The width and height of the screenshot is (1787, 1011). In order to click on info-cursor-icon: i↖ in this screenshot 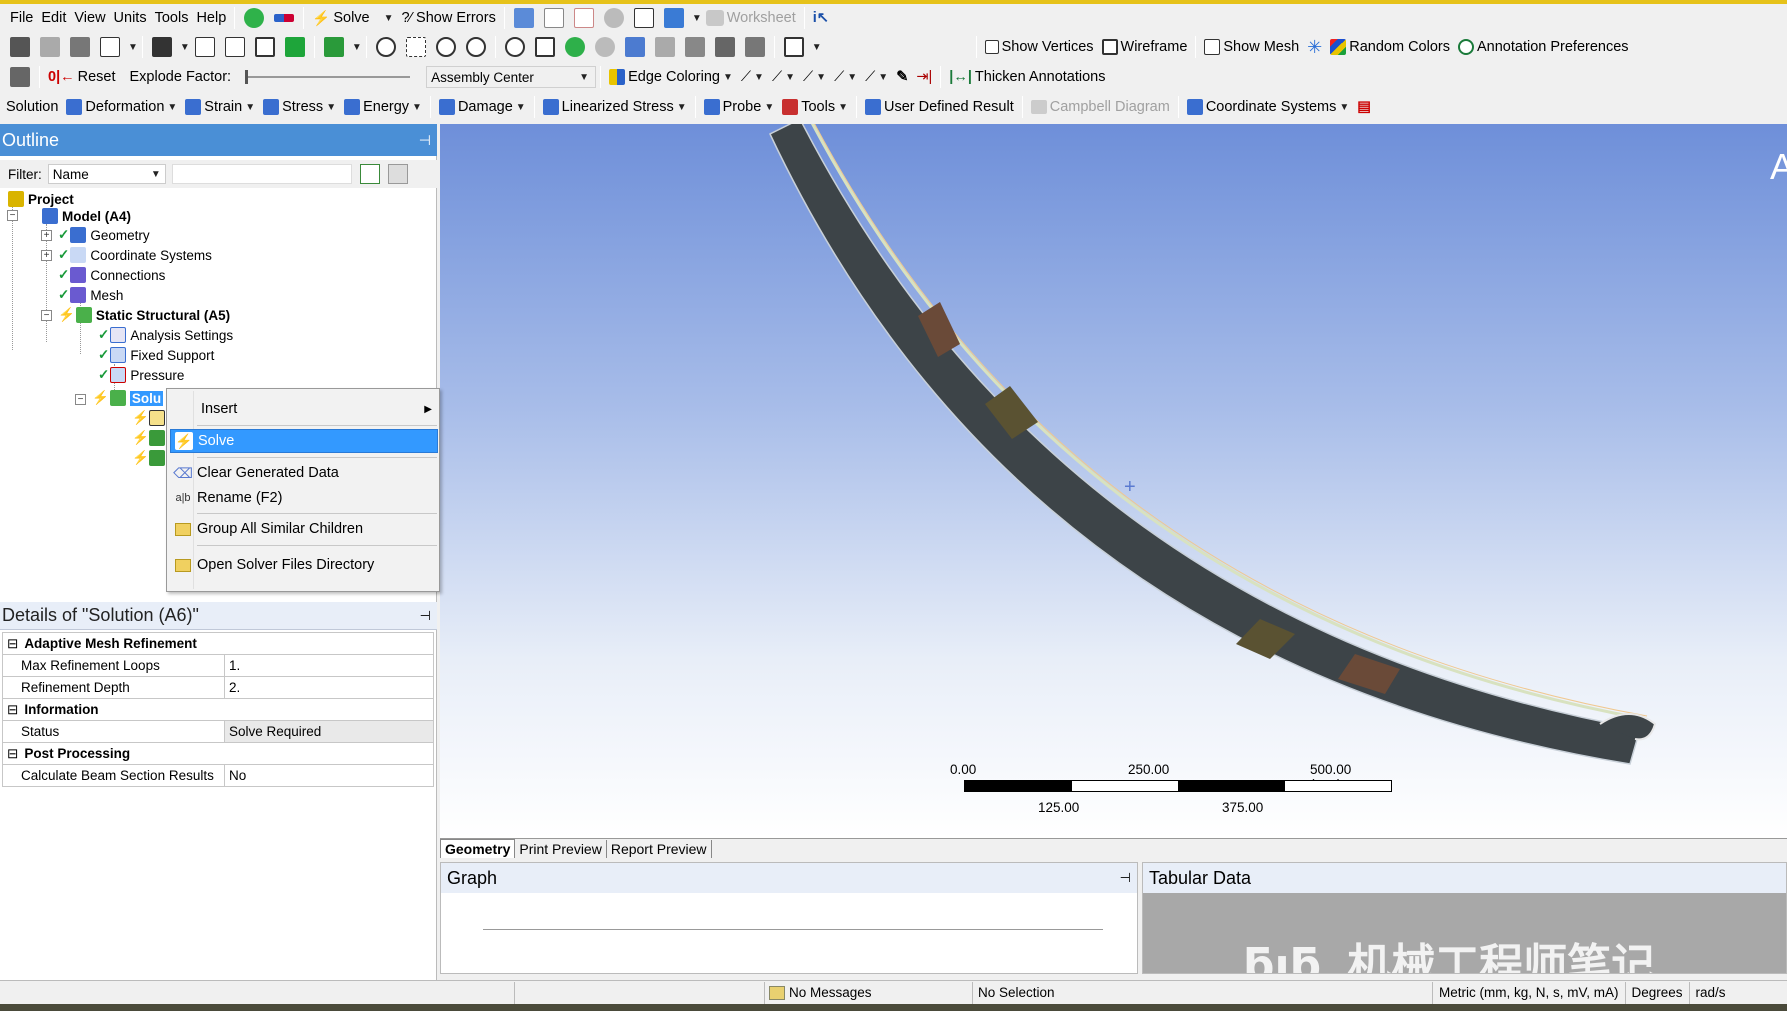, I will do `click(821, 18)`.